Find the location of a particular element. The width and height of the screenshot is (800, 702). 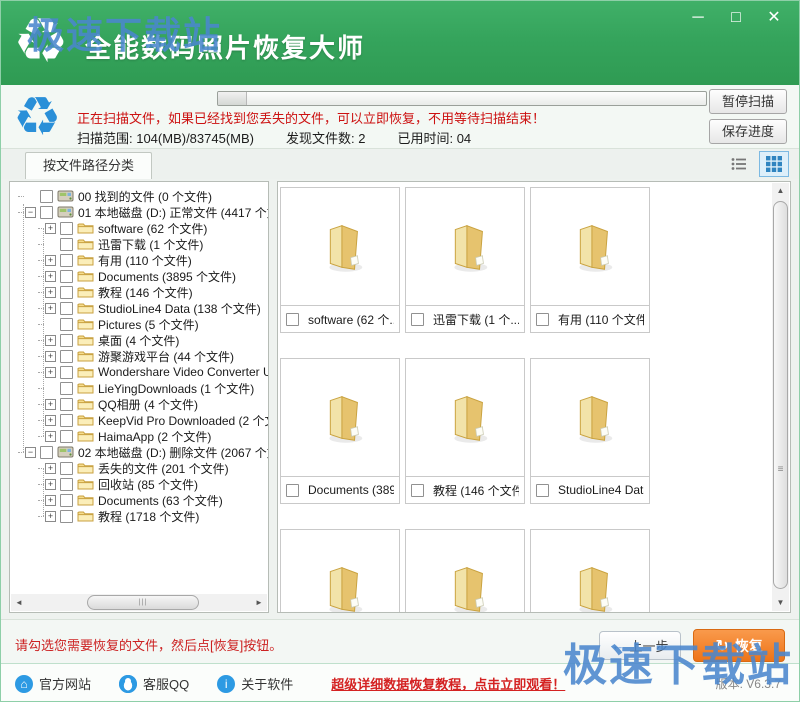

official-website-link: ⌂ 官方网站 is located at coordinates (53, 683).